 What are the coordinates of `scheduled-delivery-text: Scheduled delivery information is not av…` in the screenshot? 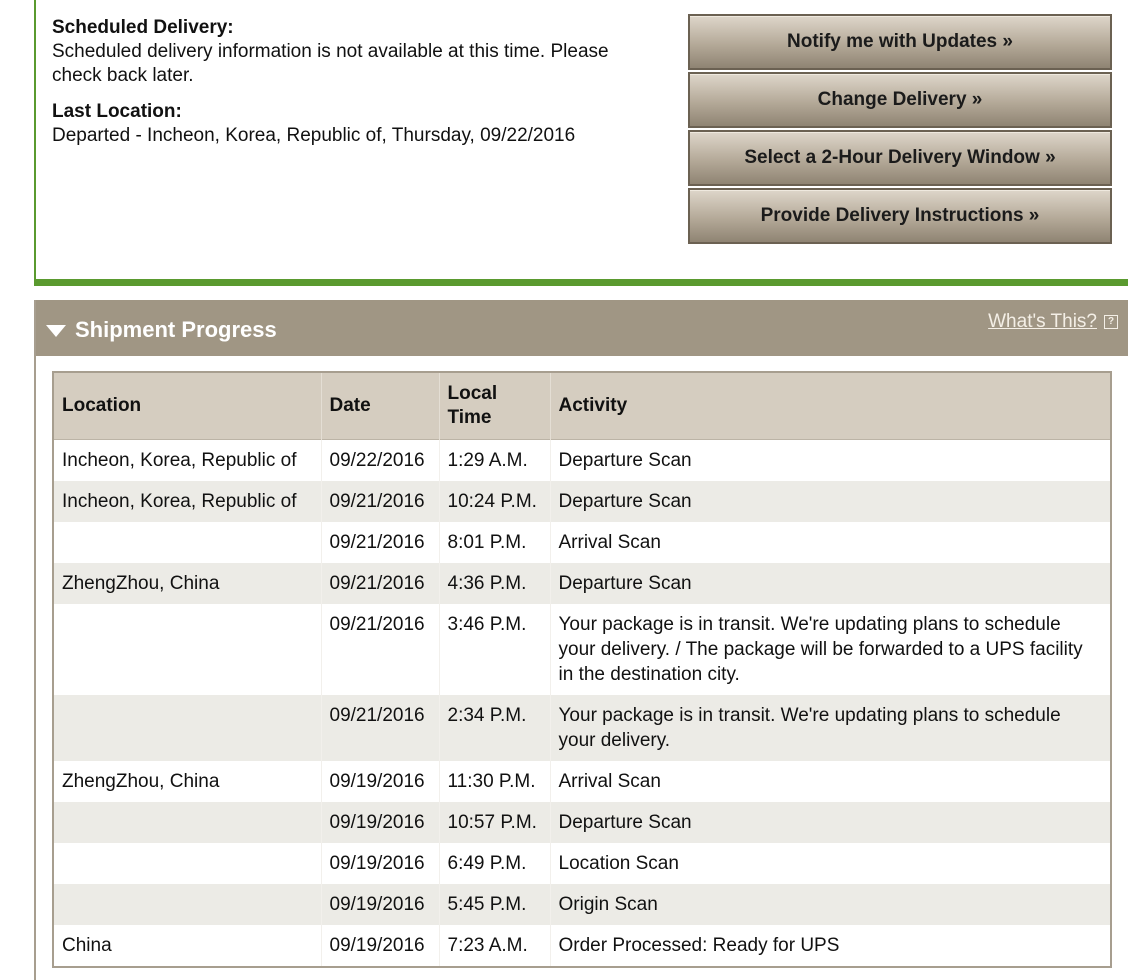 It's located at (330, 63).